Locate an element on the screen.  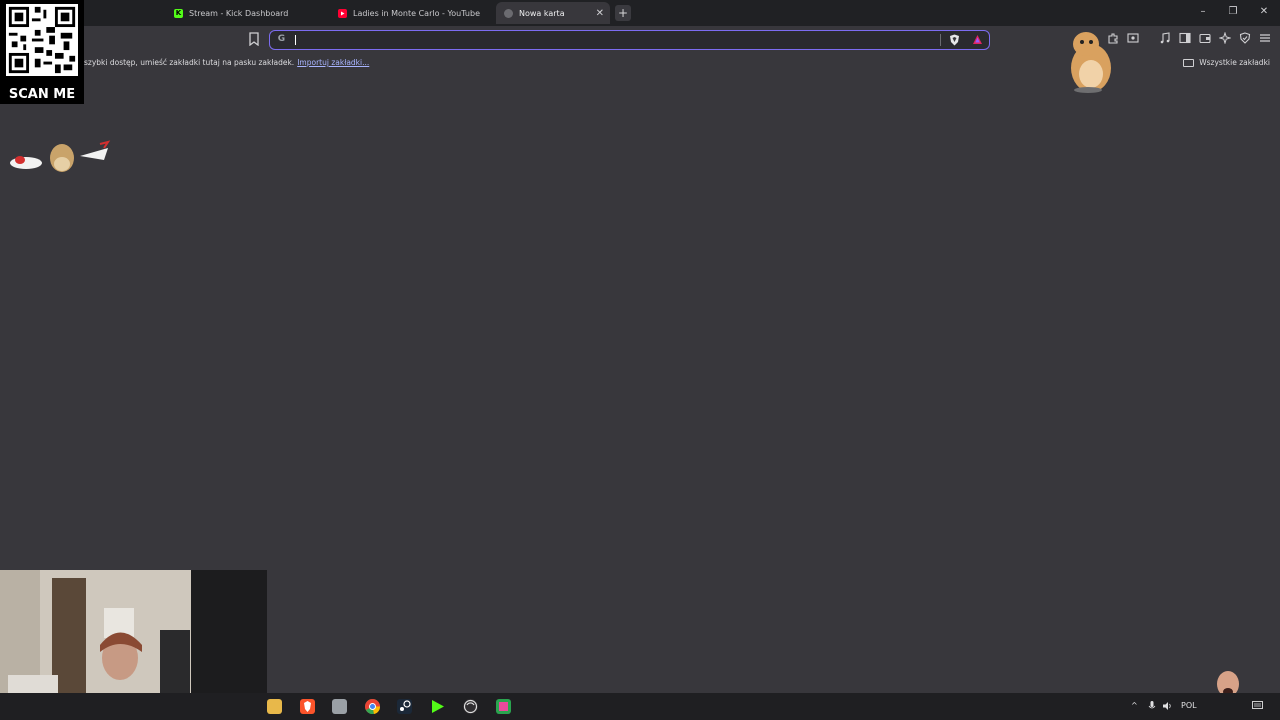
brave-tab-icon is located at coordinates (508, 13).